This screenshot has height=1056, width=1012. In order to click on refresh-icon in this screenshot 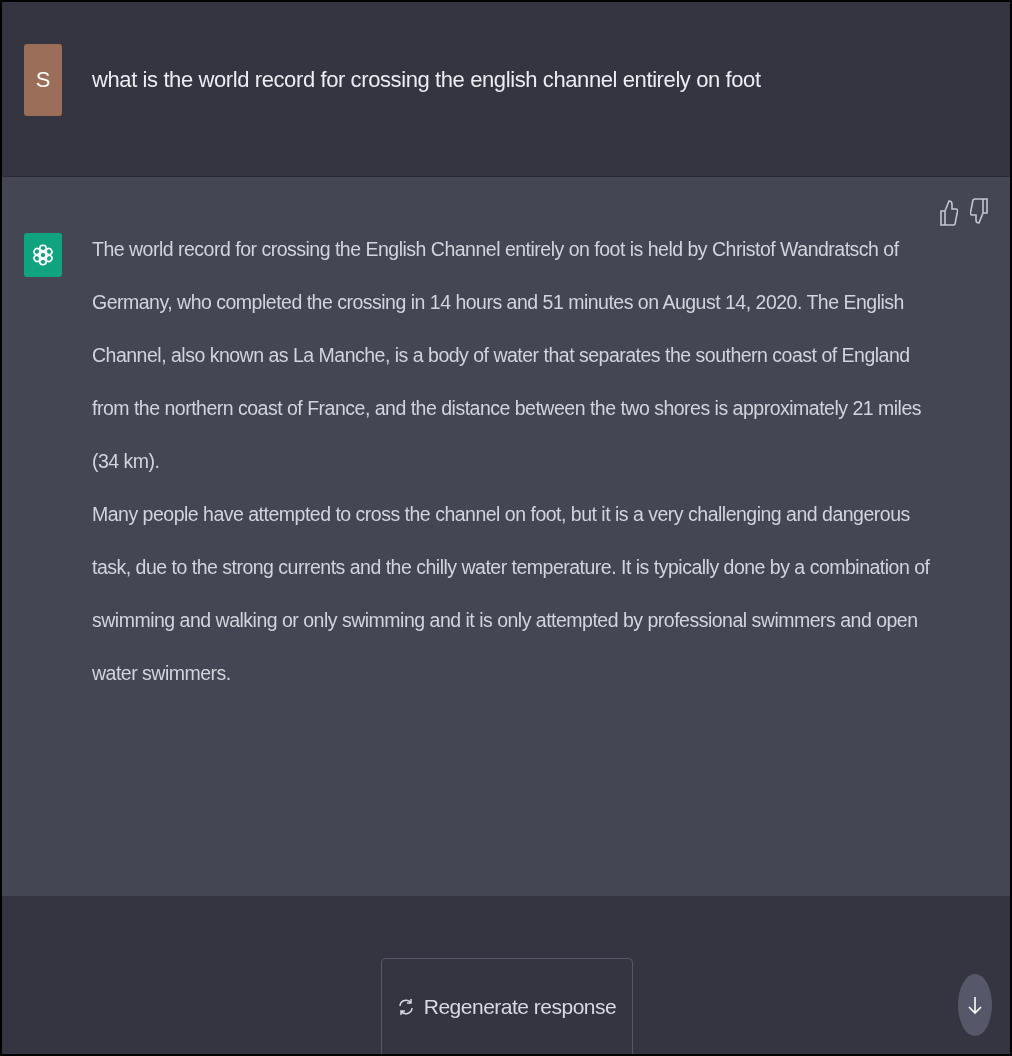, I will do `click(405, 1006)`.